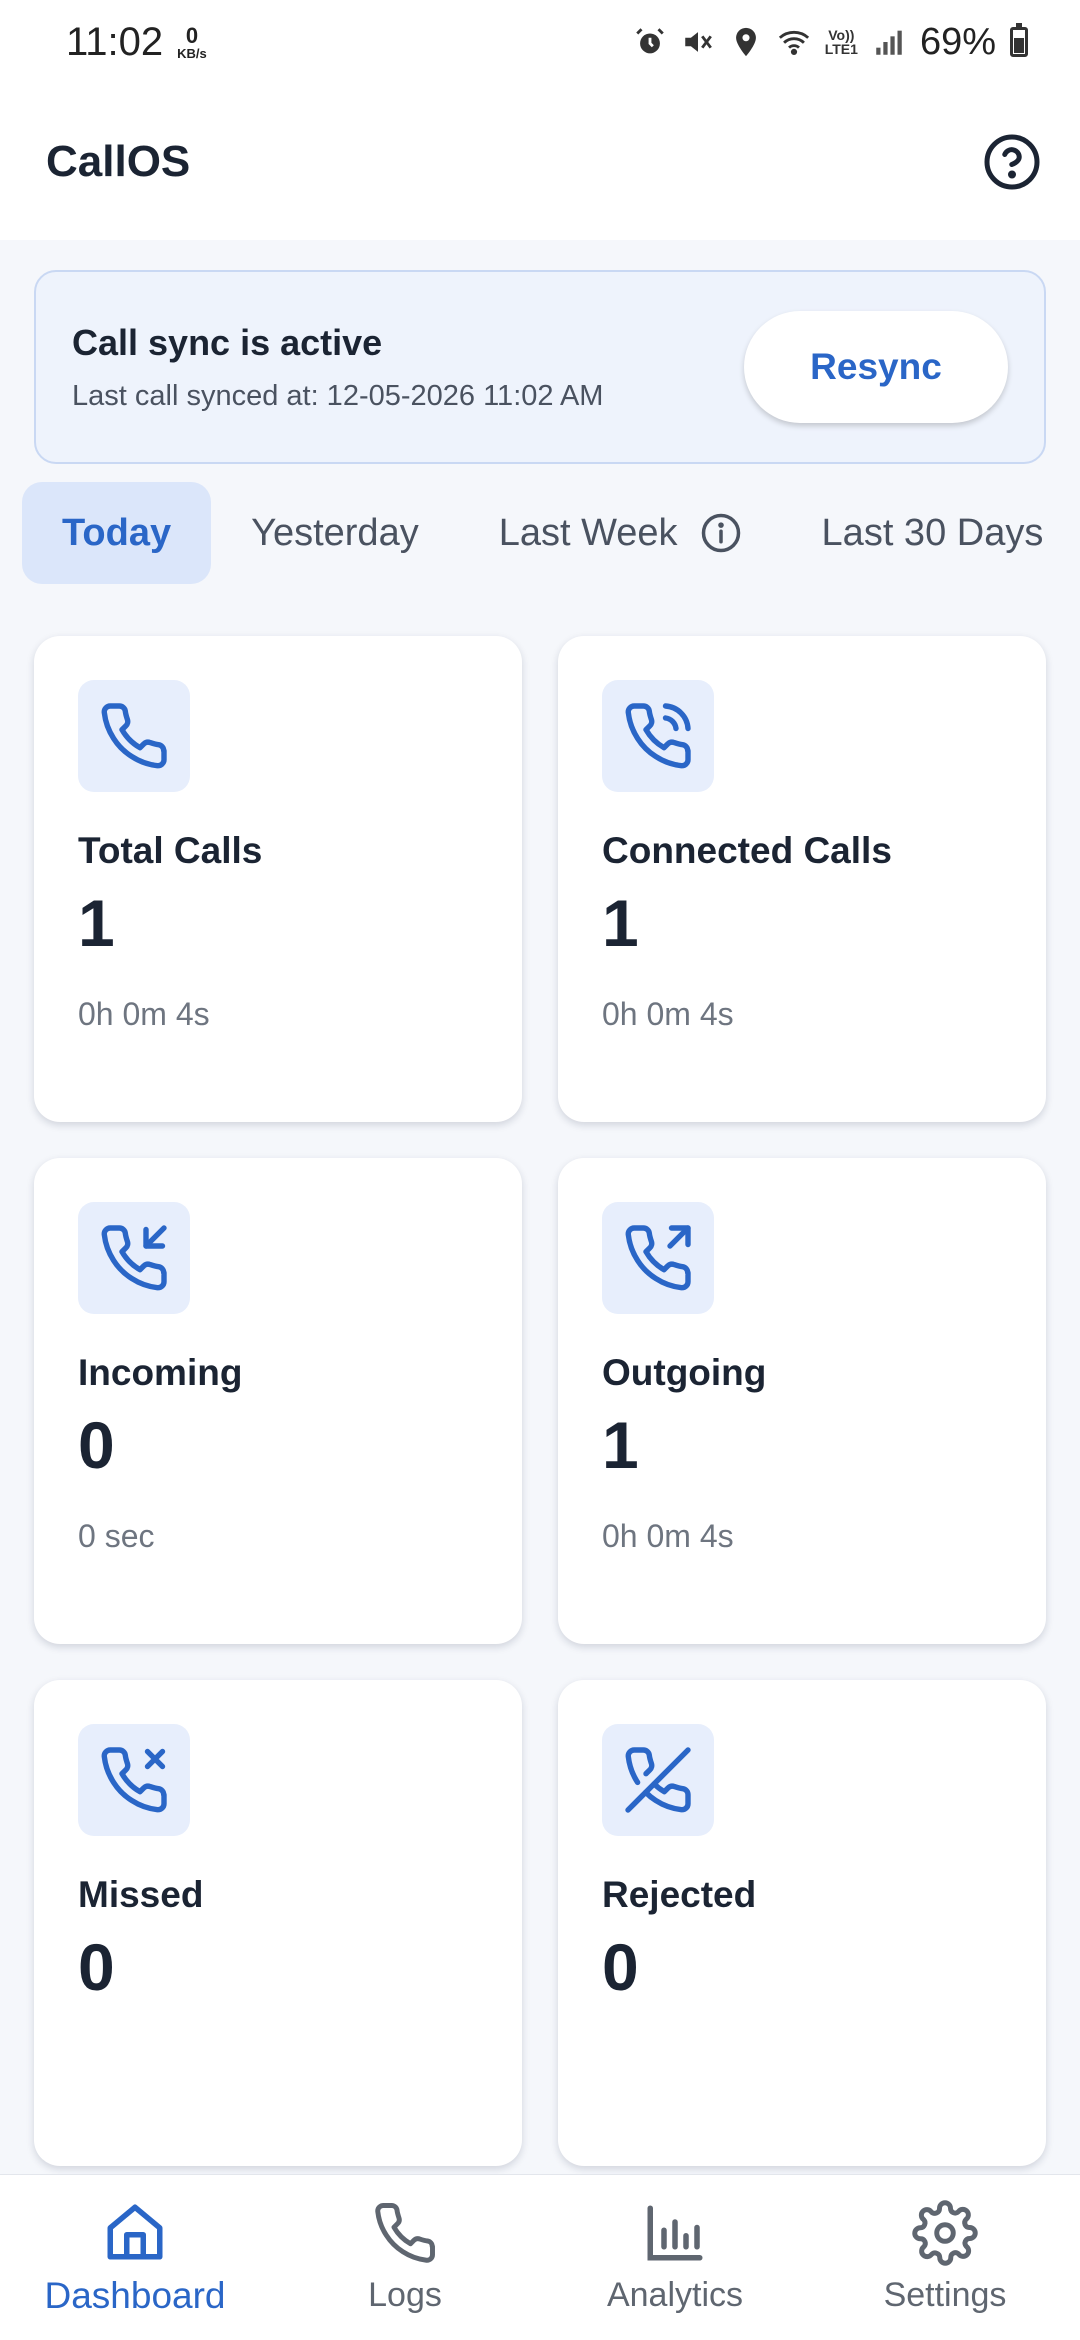  I want to click on stat-card-outgoing: Outgoing 1 0h 0m 4s, so click(802, 1401).